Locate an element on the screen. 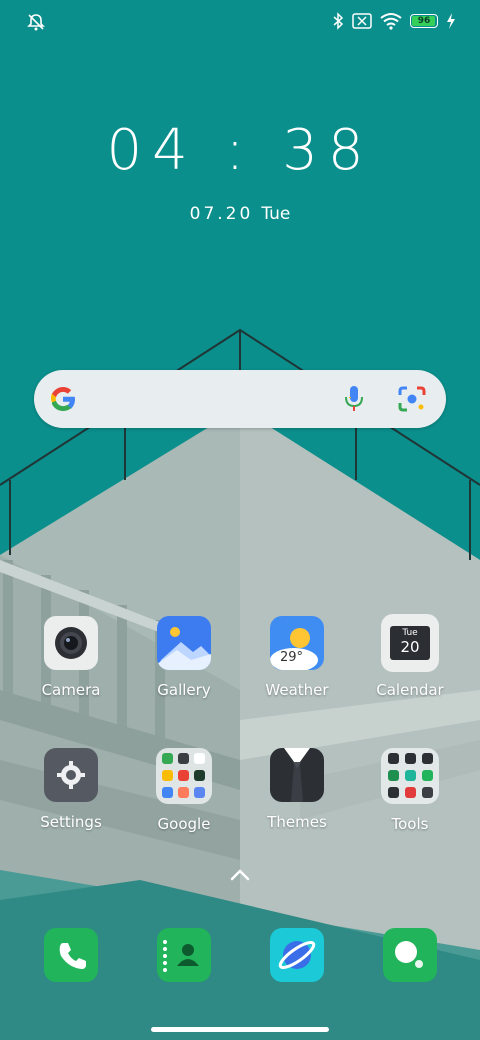  dock-phone is located at coordinates (71, 955).